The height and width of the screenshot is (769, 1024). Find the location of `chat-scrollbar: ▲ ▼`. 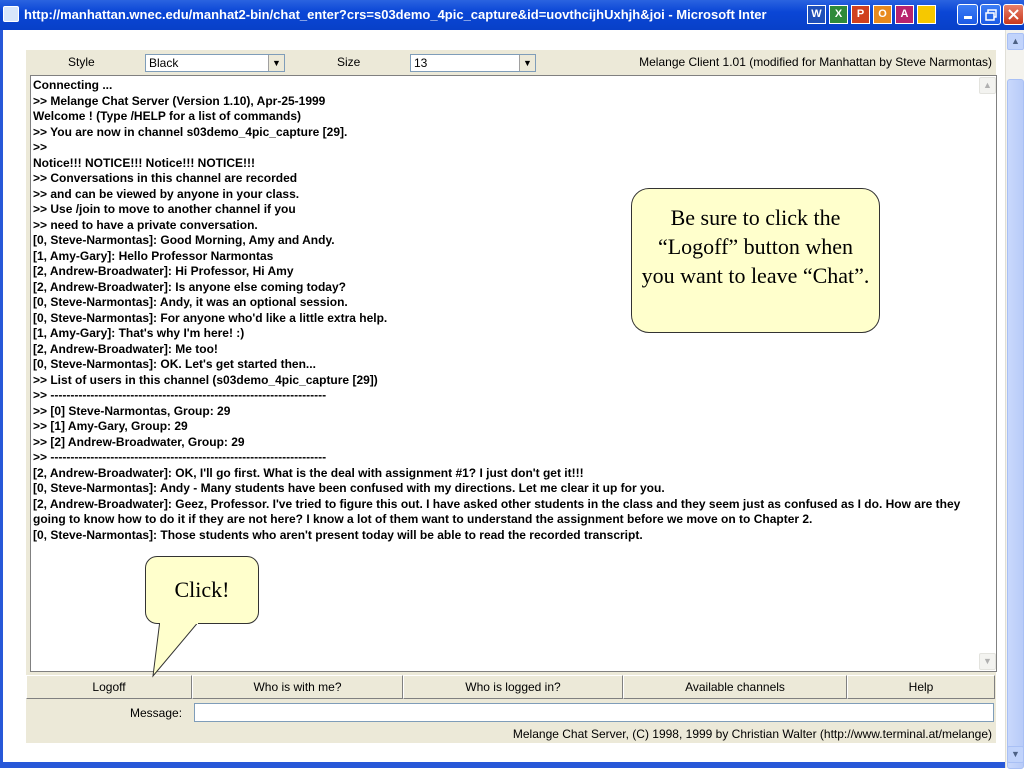

chat-scrollbar: ▲ ▼ is located at coordinates (987, 373).